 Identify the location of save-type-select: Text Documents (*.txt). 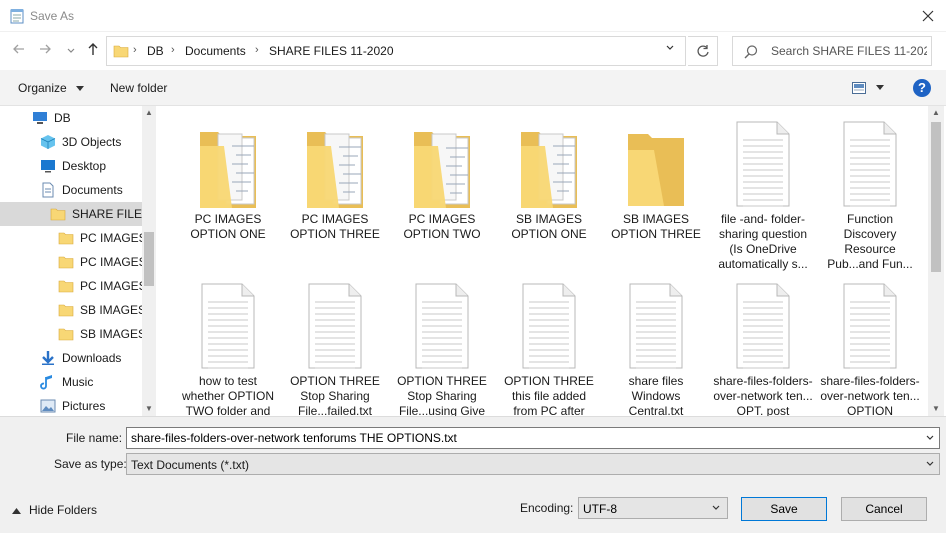
(533, 464).